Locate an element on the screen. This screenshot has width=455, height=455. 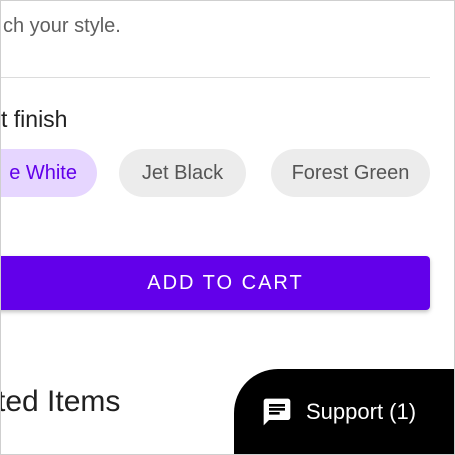
chat-icon is located at coordinates (277, 412).